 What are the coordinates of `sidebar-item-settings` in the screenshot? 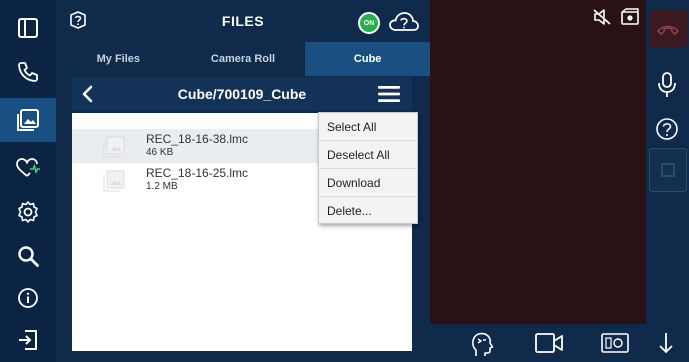 It's located at (28, 212).